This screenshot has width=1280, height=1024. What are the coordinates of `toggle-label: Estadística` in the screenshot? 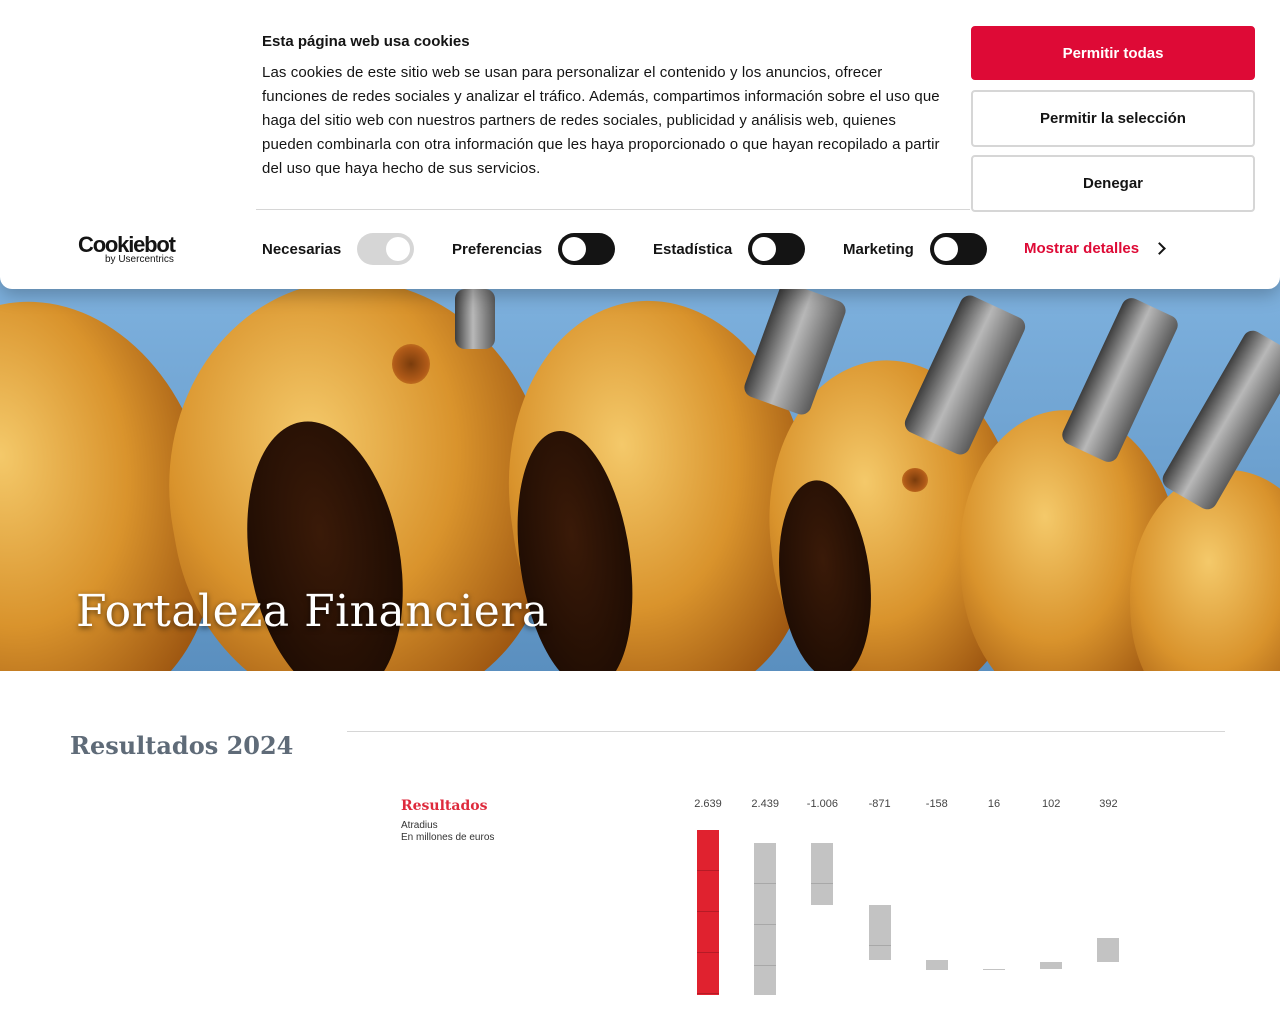 It's located at (693, 249).